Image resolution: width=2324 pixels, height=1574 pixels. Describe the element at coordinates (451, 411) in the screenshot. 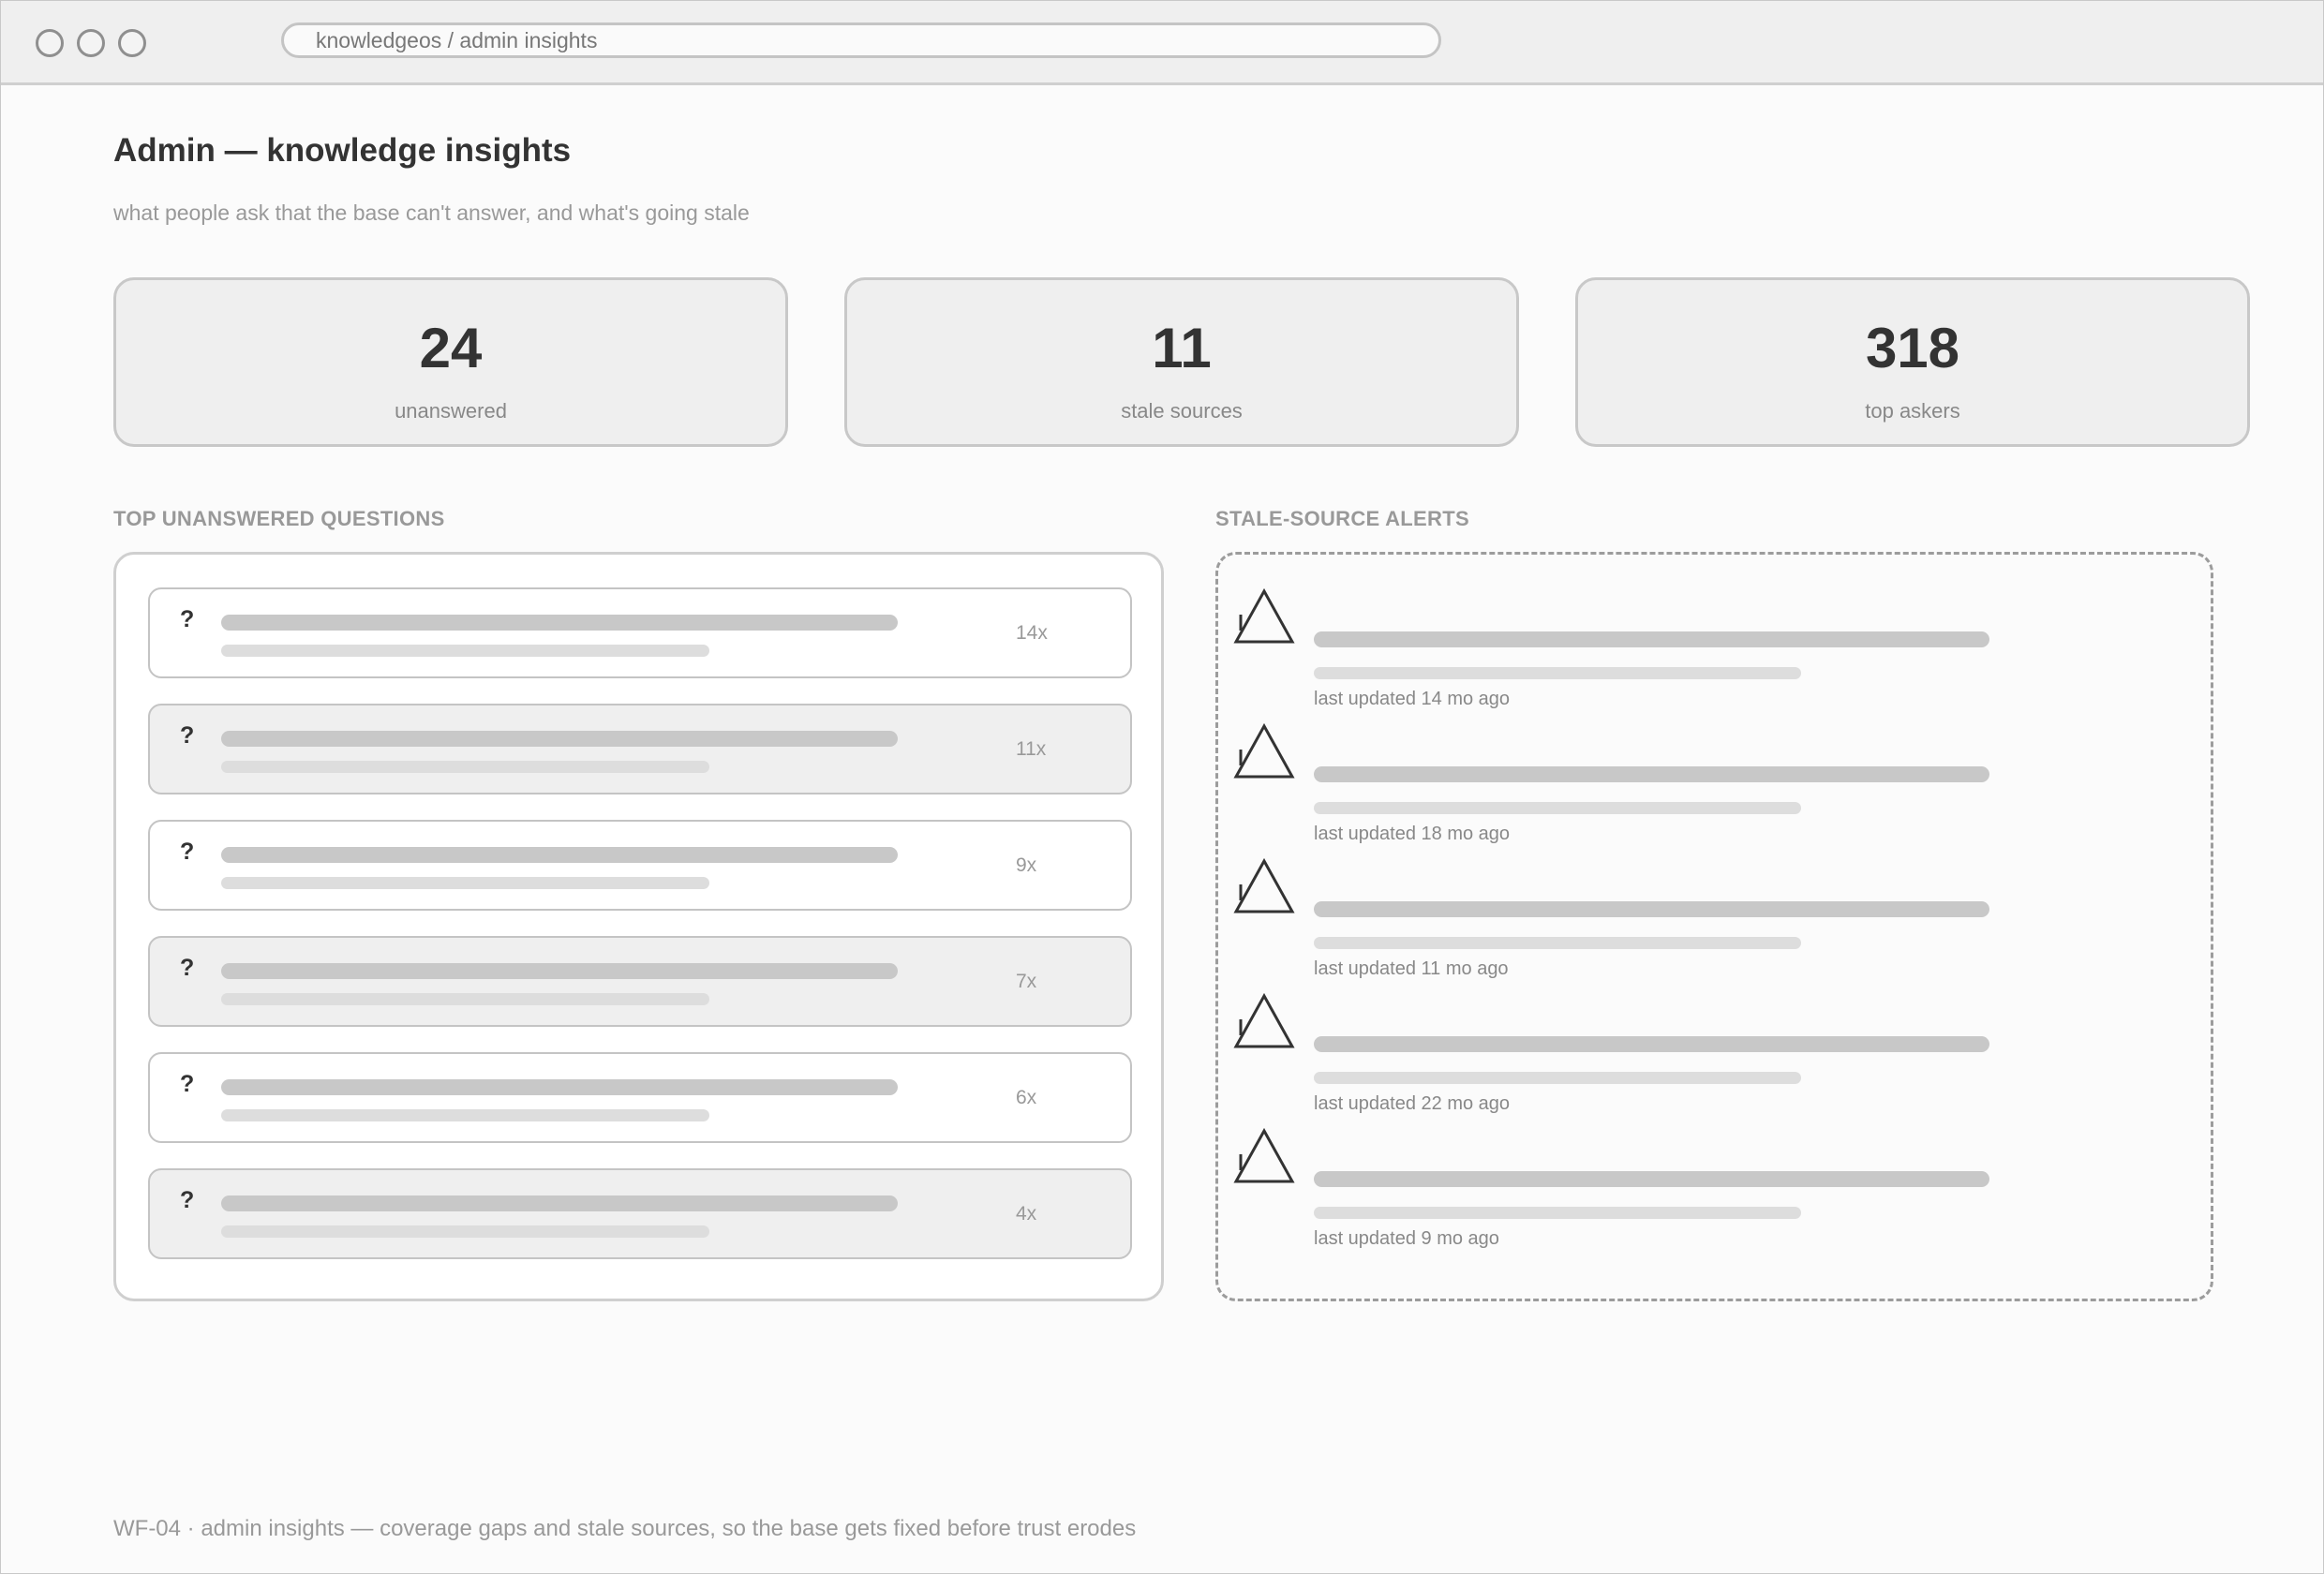

I see `stat-label: unanswered` at that location.